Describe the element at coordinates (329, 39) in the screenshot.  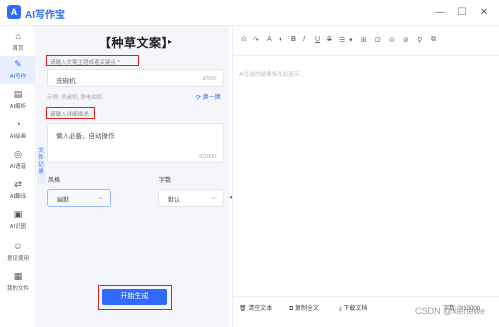
I see `strikethrough-icon: S` at that location.